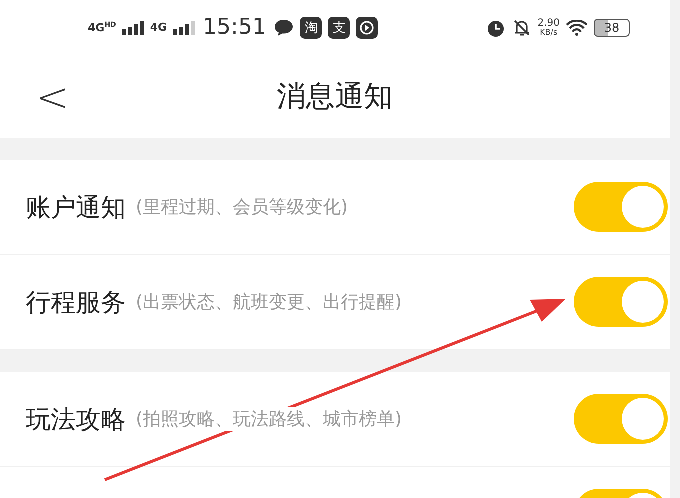  Describe the element at coordinates (76, 208) in the screenshot. I see `setting-label: 账户通知` at that location.